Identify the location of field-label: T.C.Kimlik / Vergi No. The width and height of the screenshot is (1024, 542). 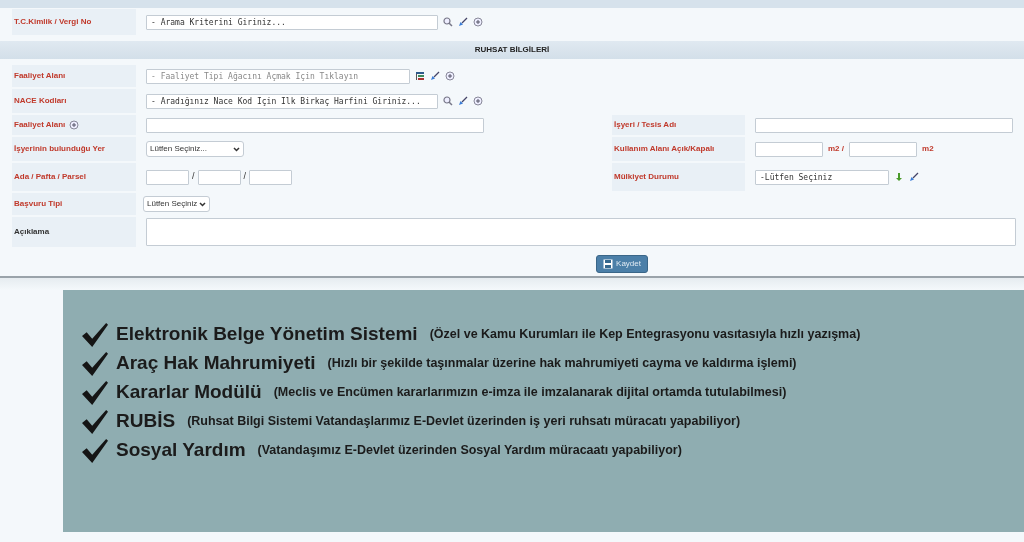
(53, 22).